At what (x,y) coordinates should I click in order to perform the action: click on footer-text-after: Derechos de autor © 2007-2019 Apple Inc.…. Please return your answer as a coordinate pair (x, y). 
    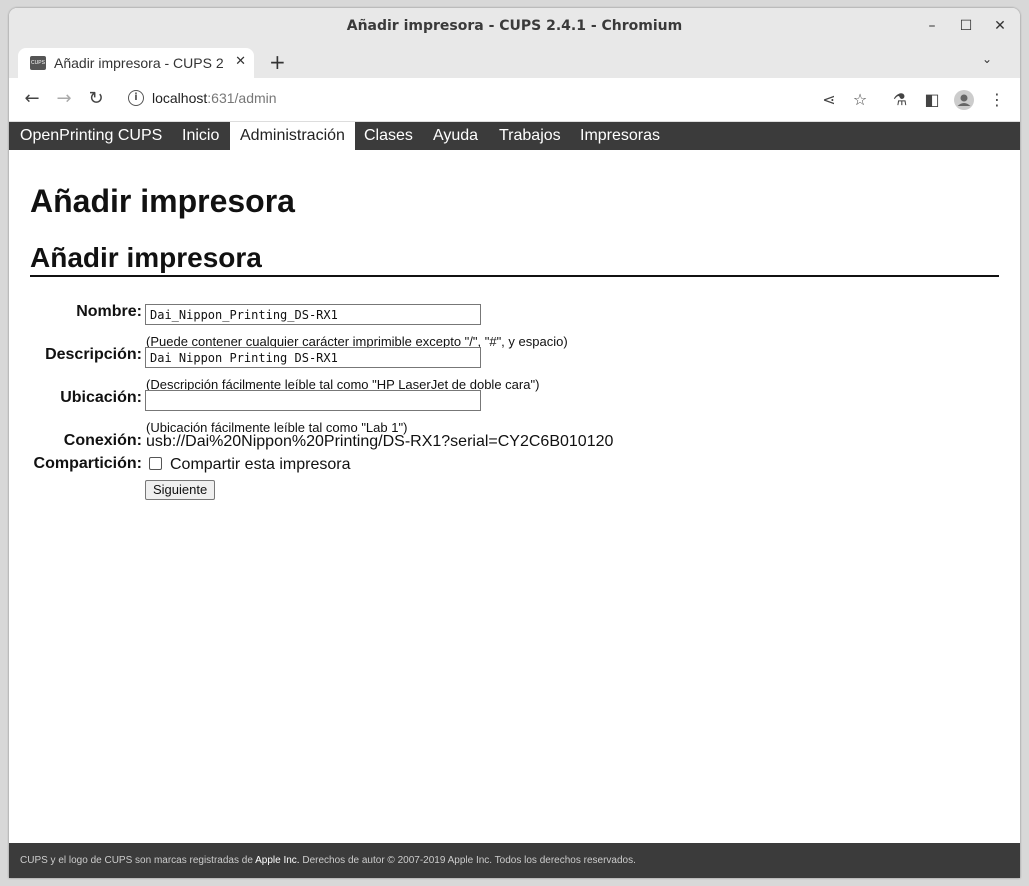
    Looking at the image, I should click on (467, 860).